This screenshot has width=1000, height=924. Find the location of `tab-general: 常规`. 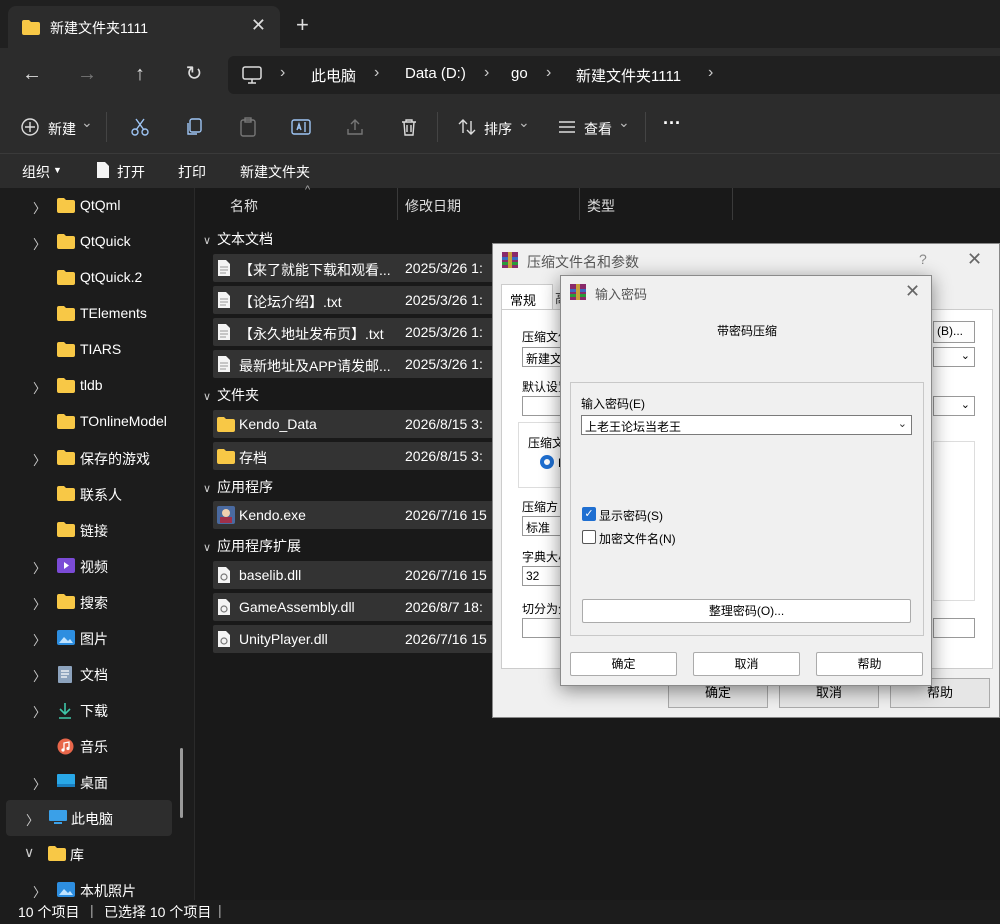

tab-general: 常规 is located at coordinates (527, 297).